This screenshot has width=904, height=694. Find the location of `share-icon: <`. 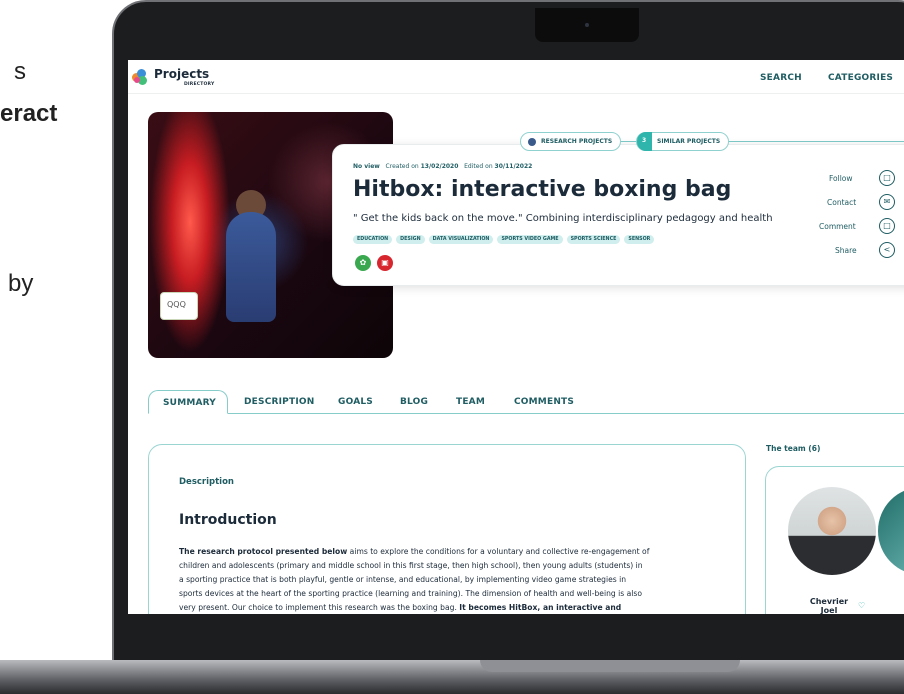

share-icon: < is located at coordinates (887, 250).